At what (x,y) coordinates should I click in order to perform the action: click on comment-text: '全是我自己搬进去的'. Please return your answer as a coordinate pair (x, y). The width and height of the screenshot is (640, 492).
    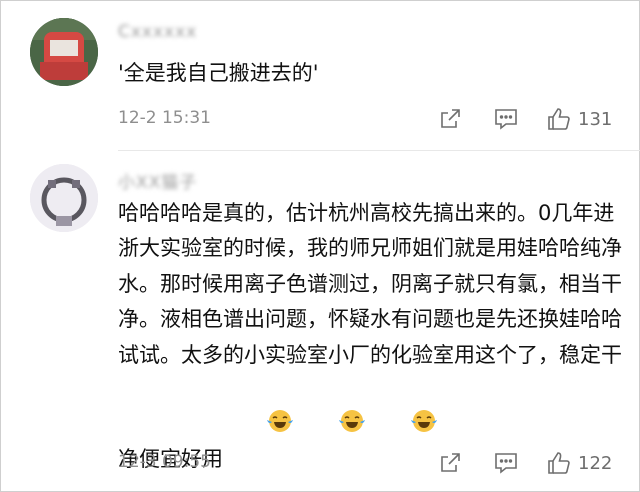
    Looking at the image, I should click on (218, 73).